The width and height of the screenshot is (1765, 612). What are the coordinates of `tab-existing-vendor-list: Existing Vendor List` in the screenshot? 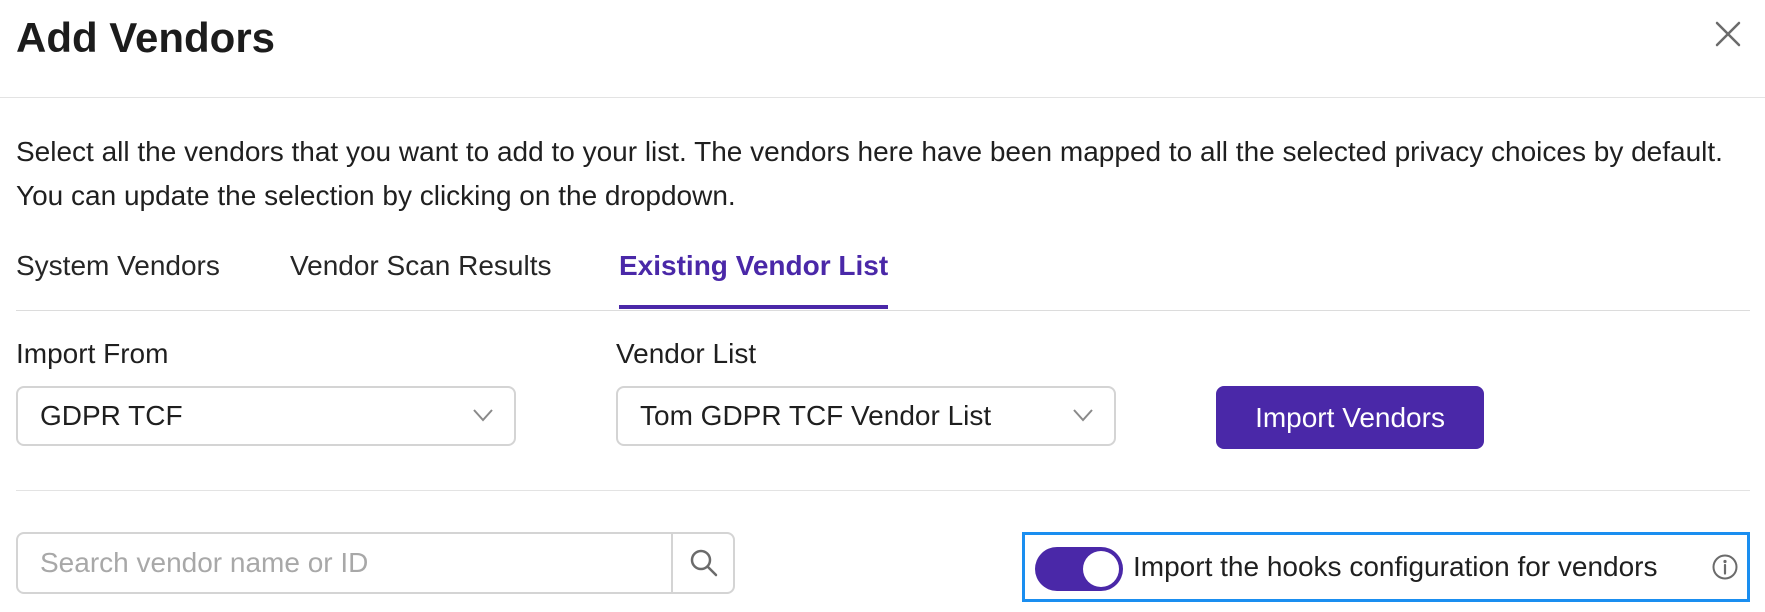 It's located at (754, 274).